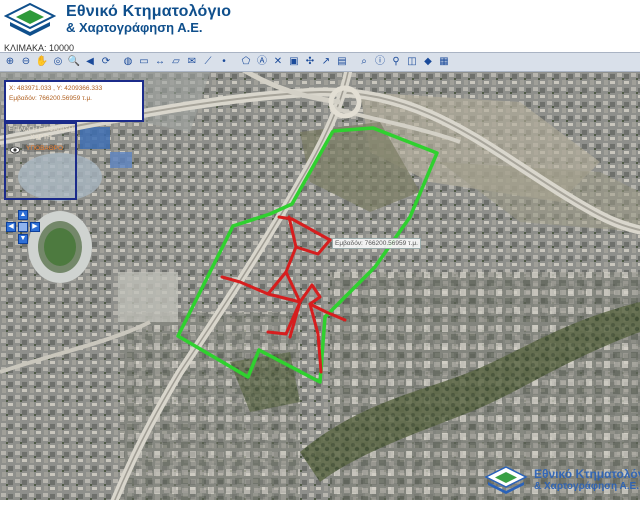  What do you see at coordinates (262, 62) in the screenshot?
I see `label-icon: Ⓐ` at bounding box center [262, 62].